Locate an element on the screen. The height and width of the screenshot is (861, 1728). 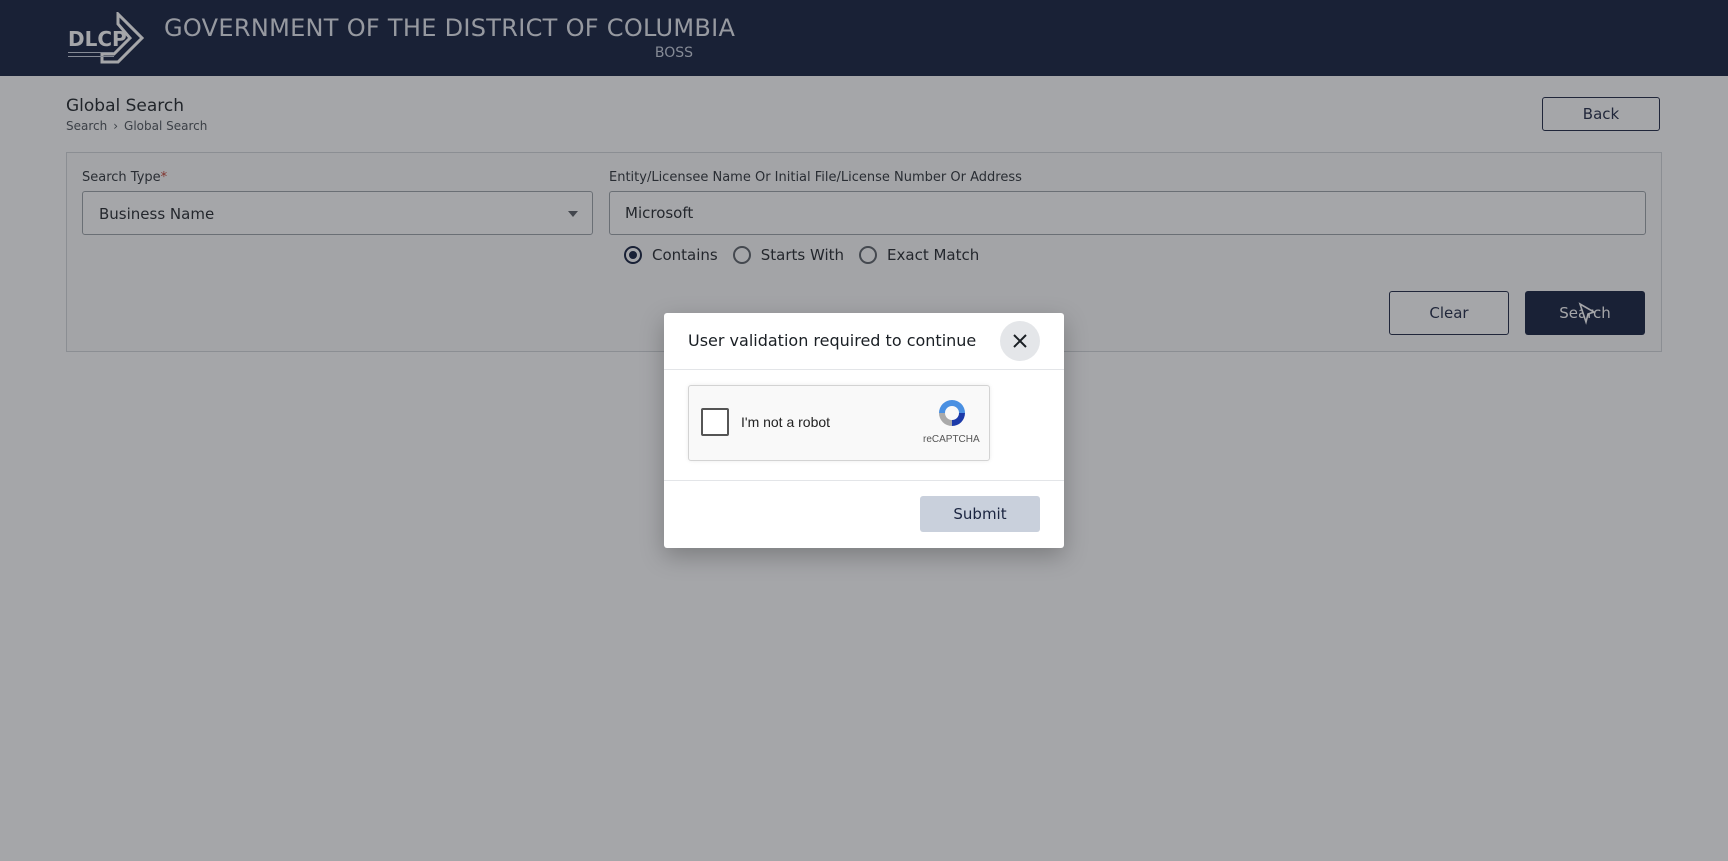
modal-close-button is located at coordinates (1020, 341).